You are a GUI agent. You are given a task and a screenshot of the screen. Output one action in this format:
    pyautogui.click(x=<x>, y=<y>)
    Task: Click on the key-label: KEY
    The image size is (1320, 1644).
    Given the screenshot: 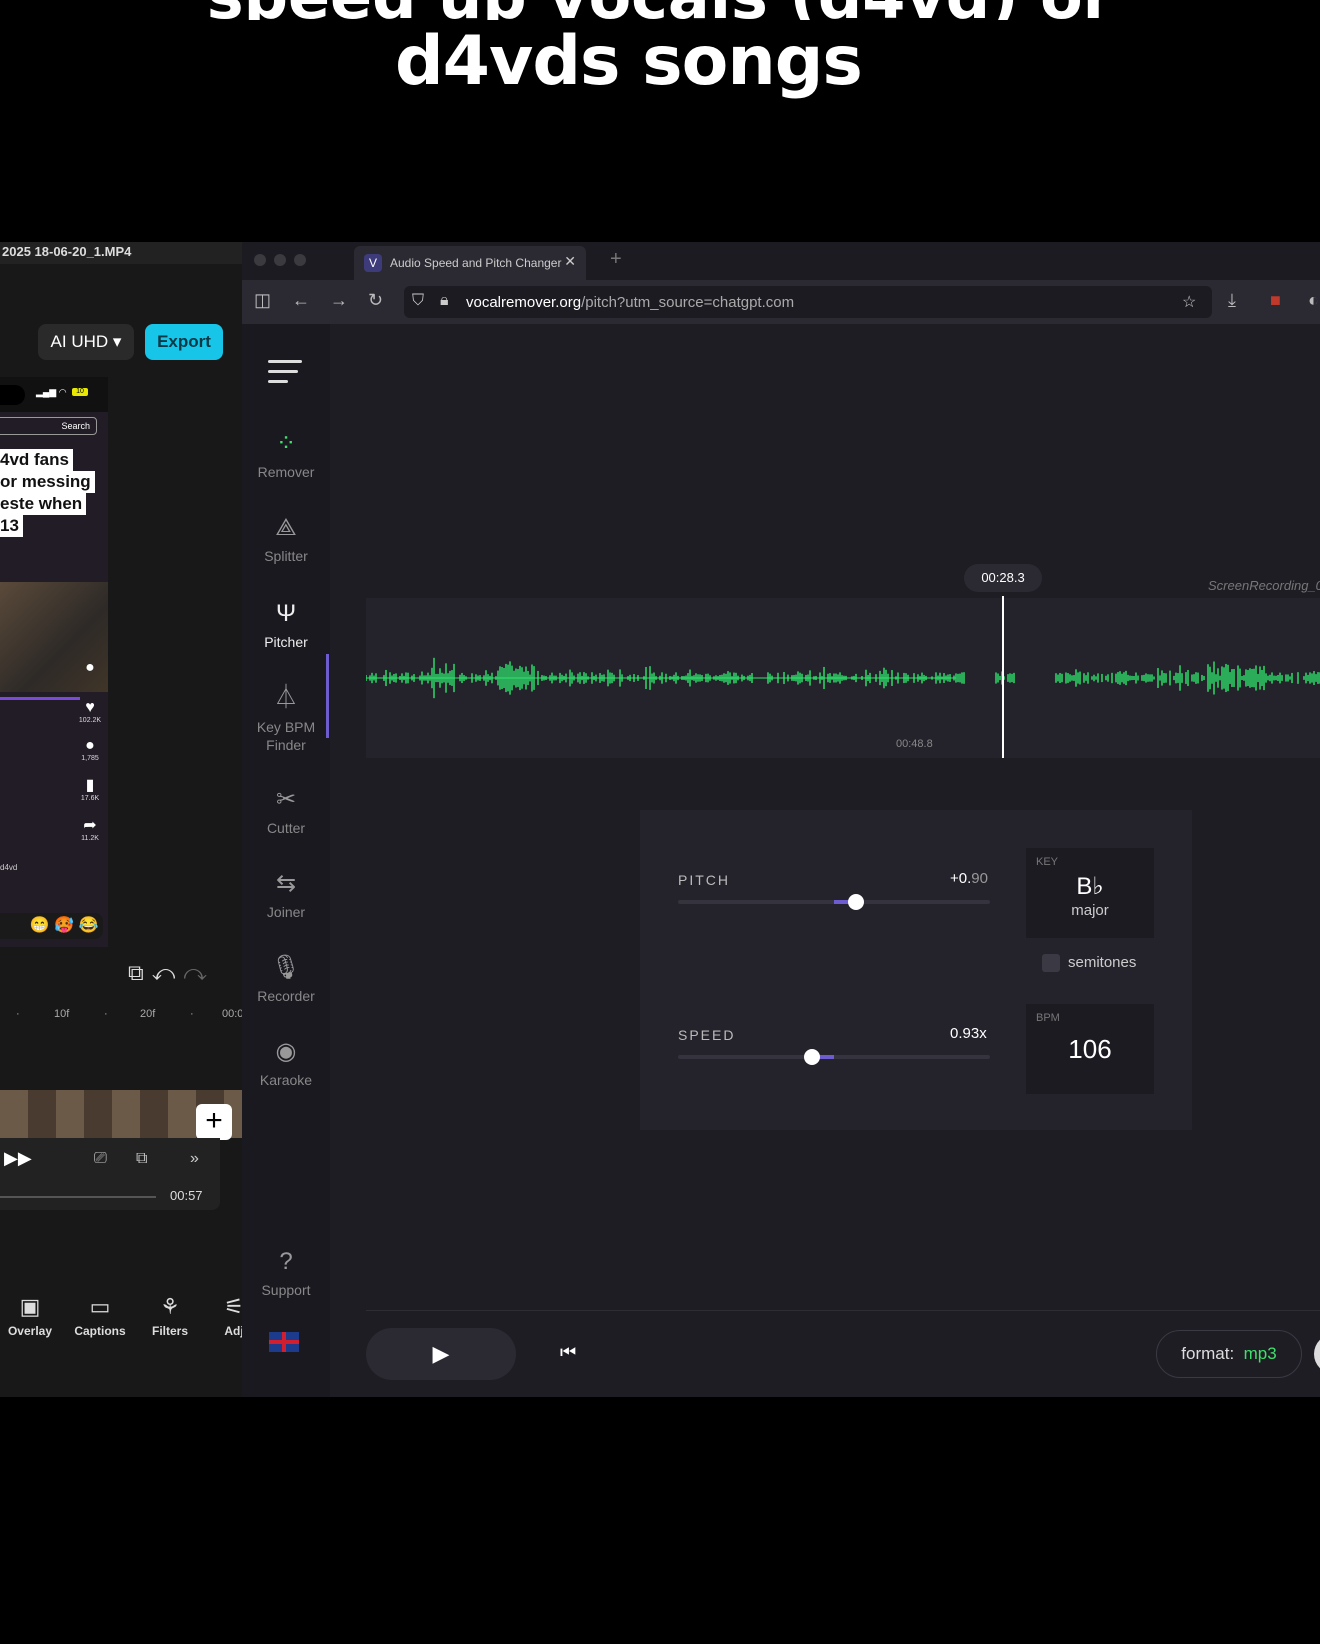 What is the action you would take?
    pyautogui.click(x=1047, y=862)
    